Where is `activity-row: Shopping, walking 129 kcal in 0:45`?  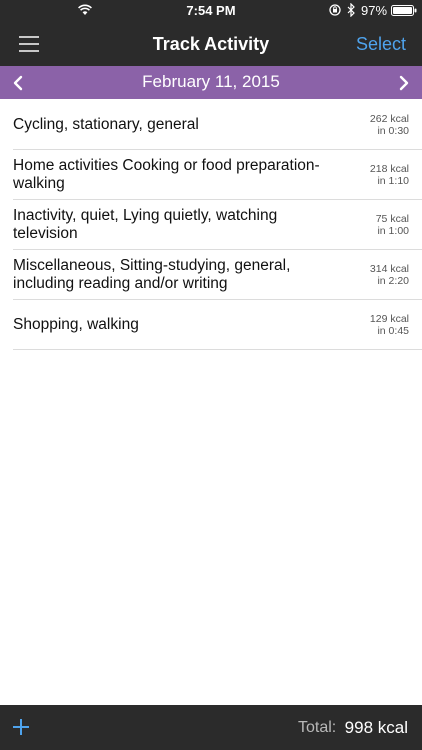 activity-row: Shopping, walking 129 kcal in 0:45 is located at coordinates (217, 325).